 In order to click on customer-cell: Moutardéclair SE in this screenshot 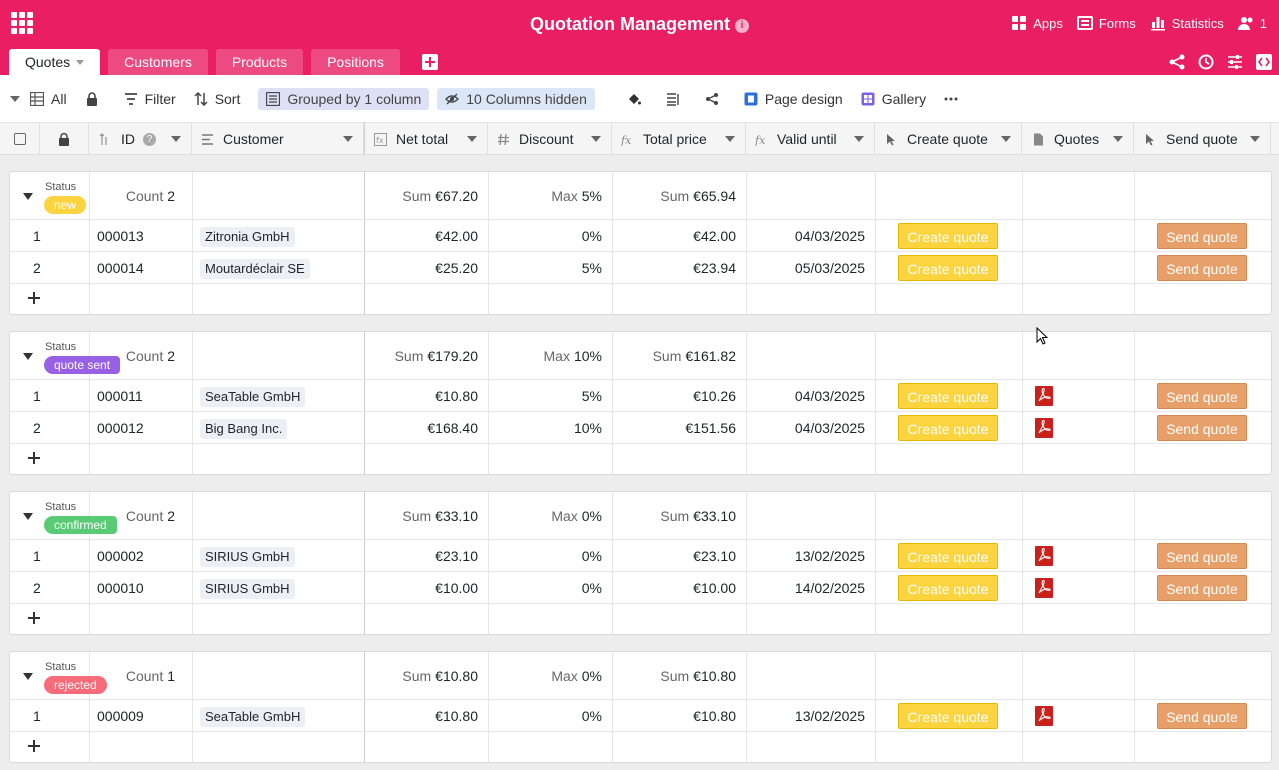, I will do `click(255, 268)`.